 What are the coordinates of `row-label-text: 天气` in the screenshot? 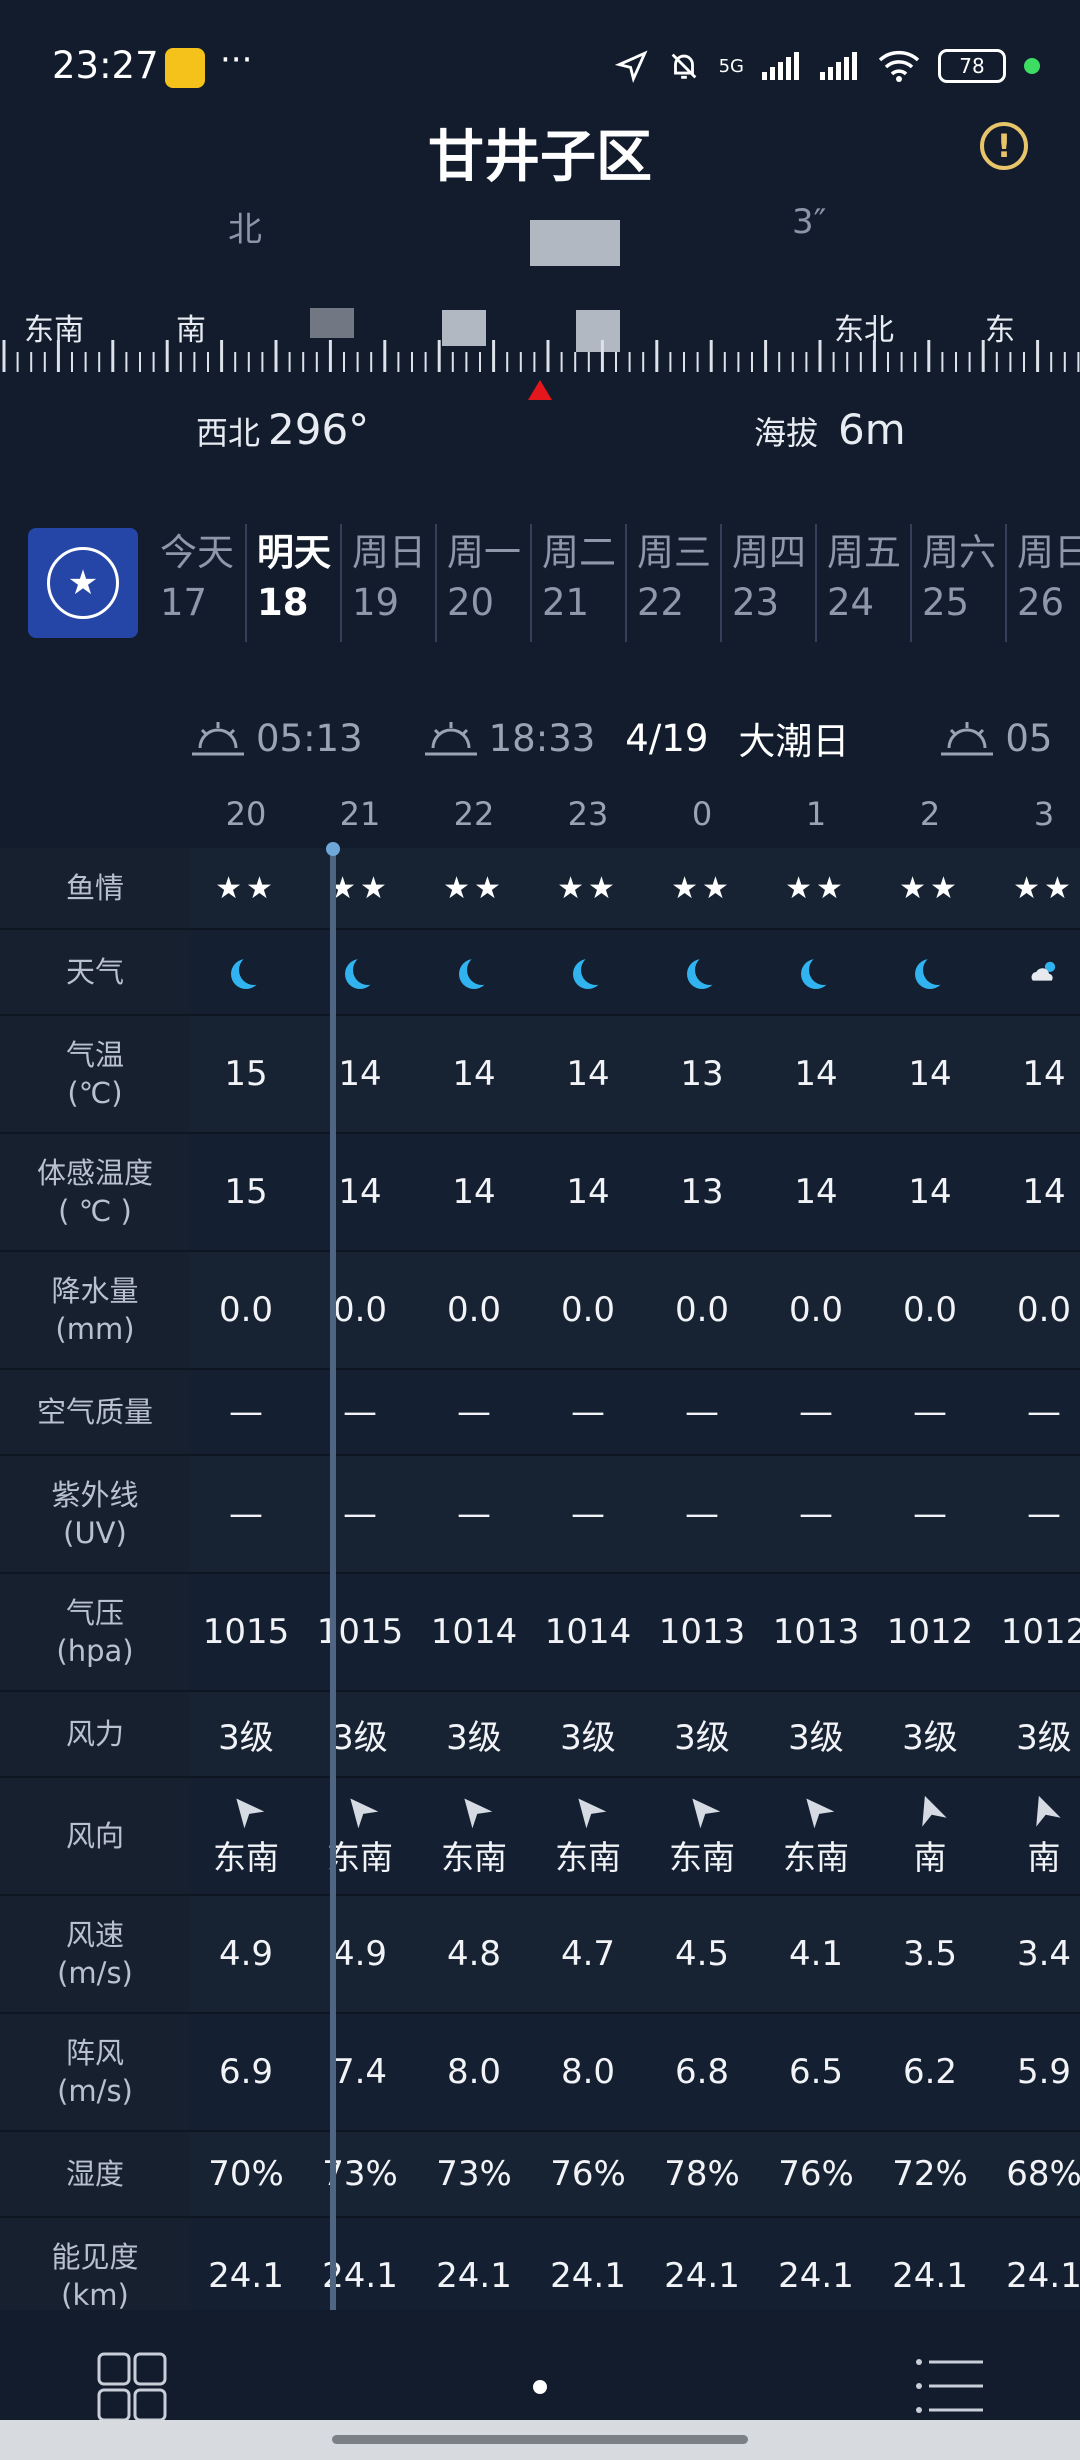 It's located at (94, 972).